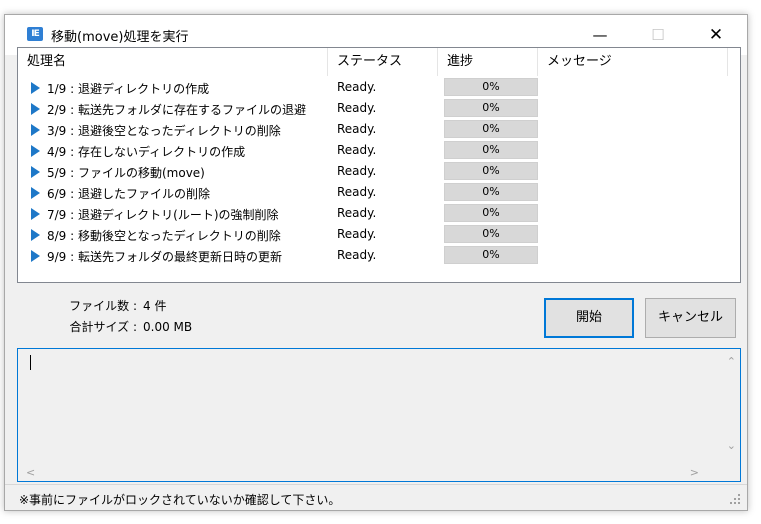  Describe the element at coordinates (379, 87) in the screenshot. I see `table-row: 1/9 : 退避ディレクトリの作成 Ready. 0%` at that location.